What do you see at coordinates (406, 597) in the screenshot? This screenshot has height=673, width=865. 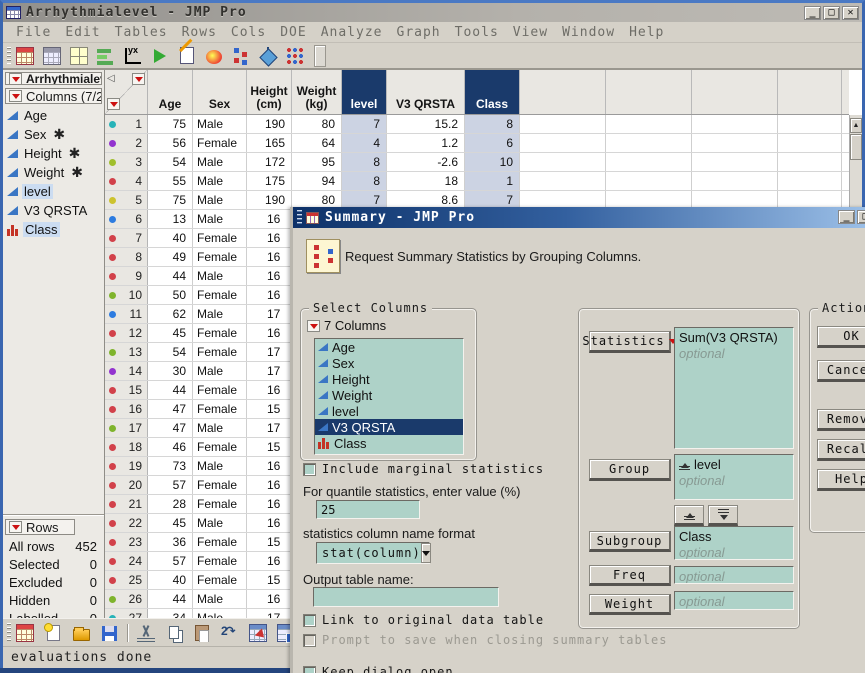 I see `output-name-input` at bounding box center [406, 597].